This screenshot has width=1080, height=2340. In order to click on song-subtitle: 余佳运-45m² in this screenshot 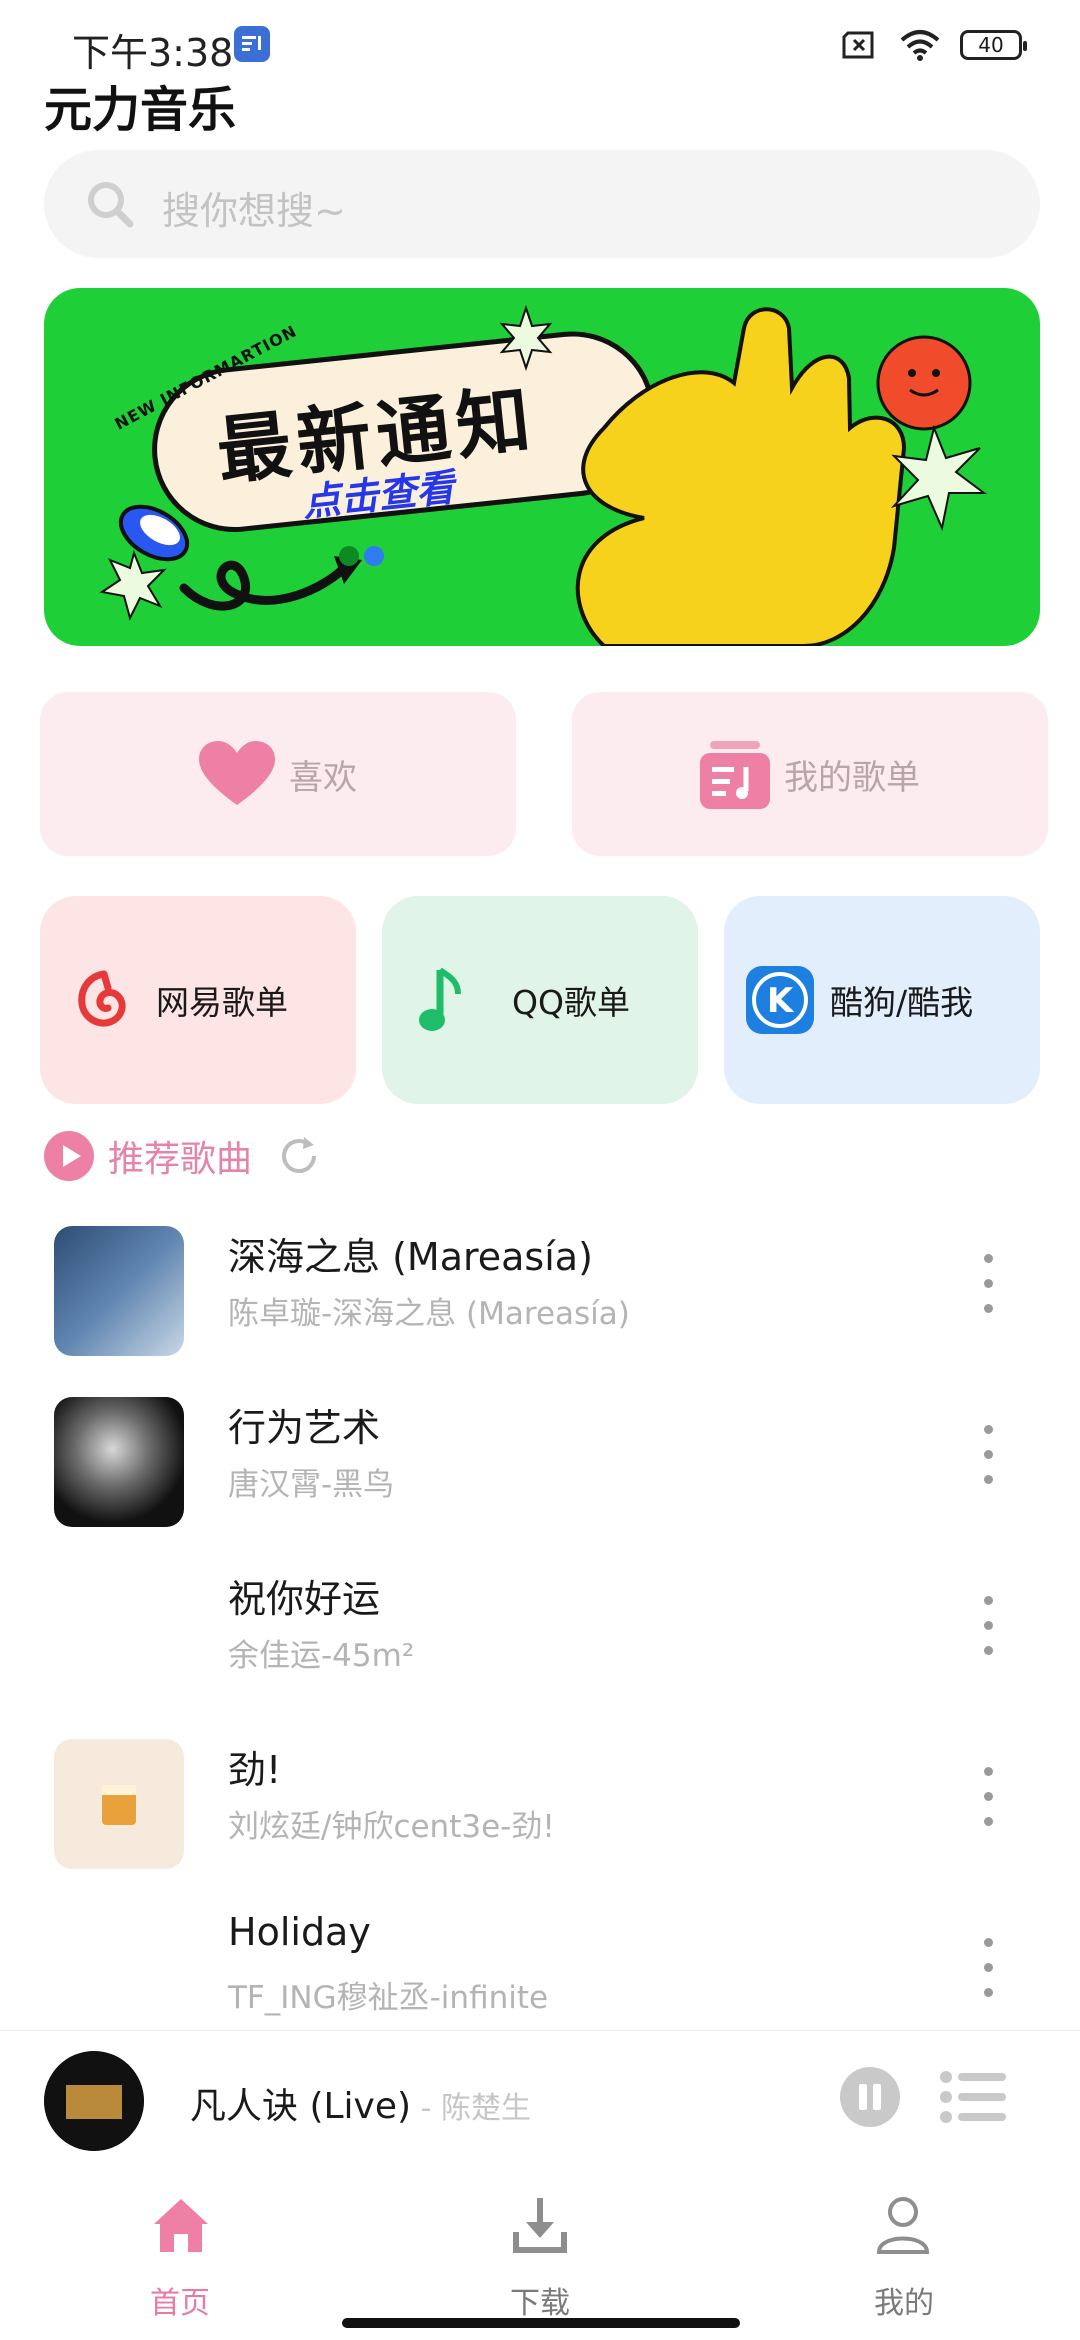, I will do `click(321, 1656)`.